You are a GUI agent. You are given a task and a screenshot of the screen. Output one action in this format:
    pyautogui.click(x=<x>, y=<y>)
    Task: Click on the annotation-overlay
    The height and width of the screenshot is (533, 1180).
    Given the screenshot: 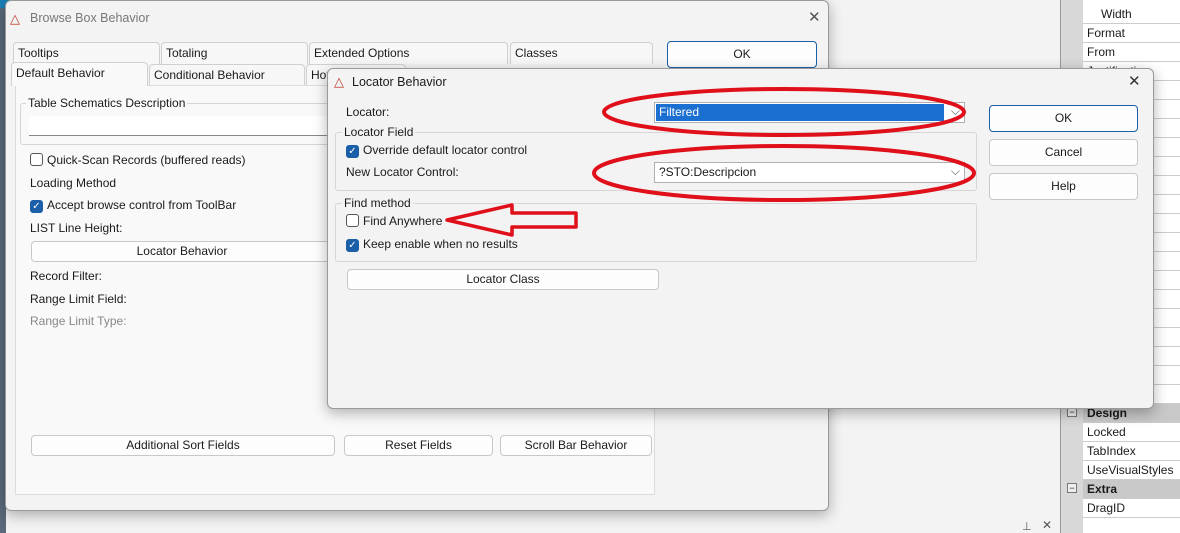 What is the action you would take?
    pyautogui.click(x=710, y=162)
    